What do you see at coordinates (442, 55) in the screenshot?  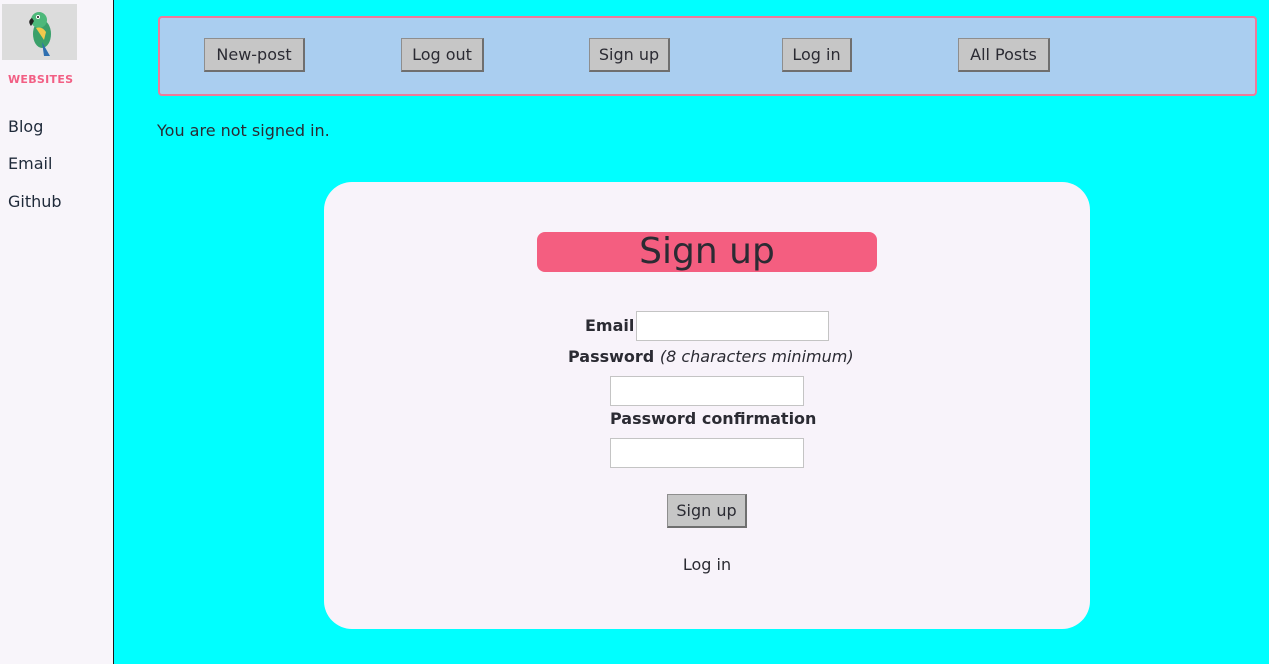 I see `log-out-button: Log out` at bounding box center [442, 55].